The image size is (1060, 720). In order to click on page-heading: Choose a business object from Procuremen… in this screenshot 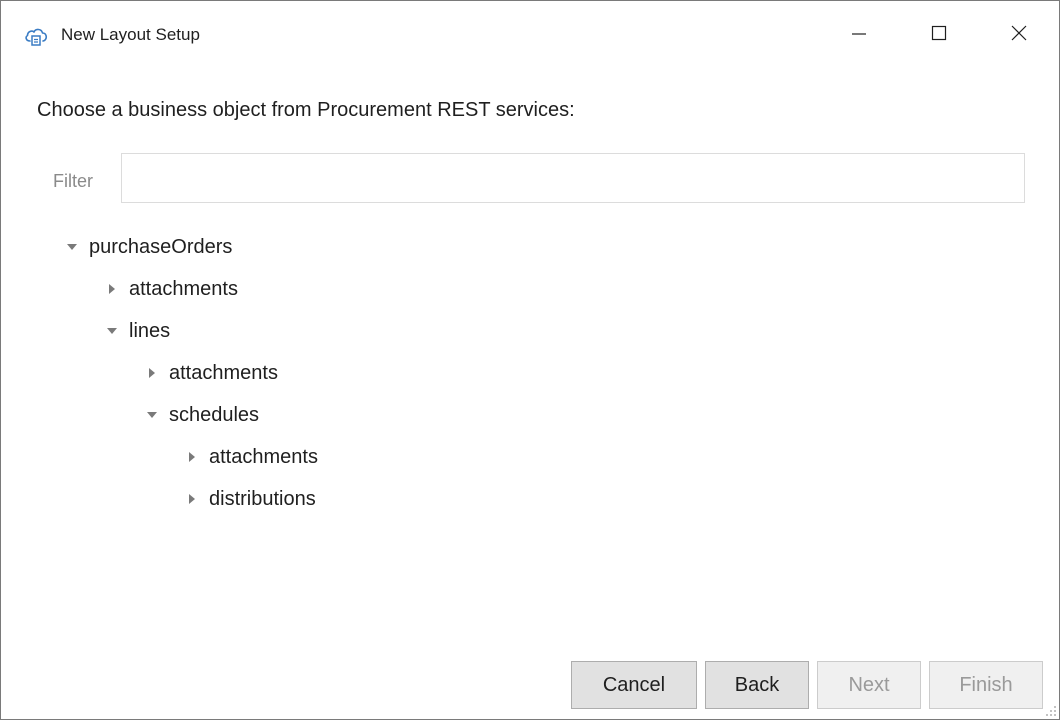, I will do `click(306, 110)`.